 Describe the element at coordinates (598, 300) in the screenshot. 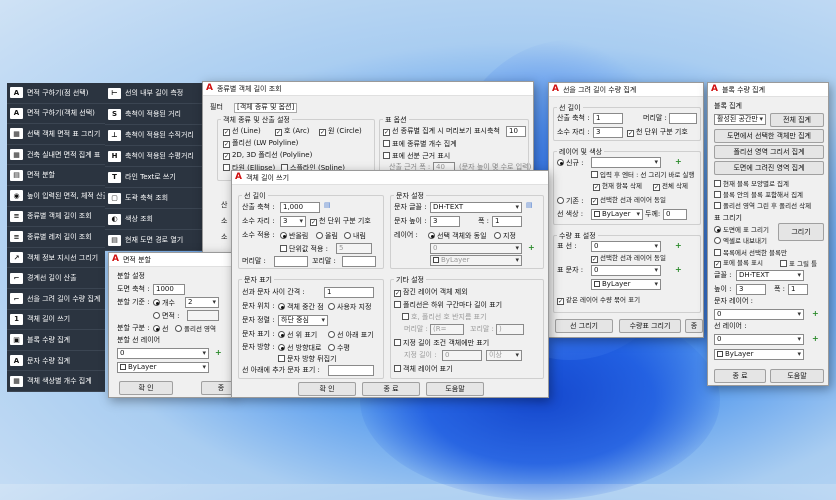

I see `cb-group-same-layer: ✓ 같은 레이어 수량 묶어 표기` at that location.